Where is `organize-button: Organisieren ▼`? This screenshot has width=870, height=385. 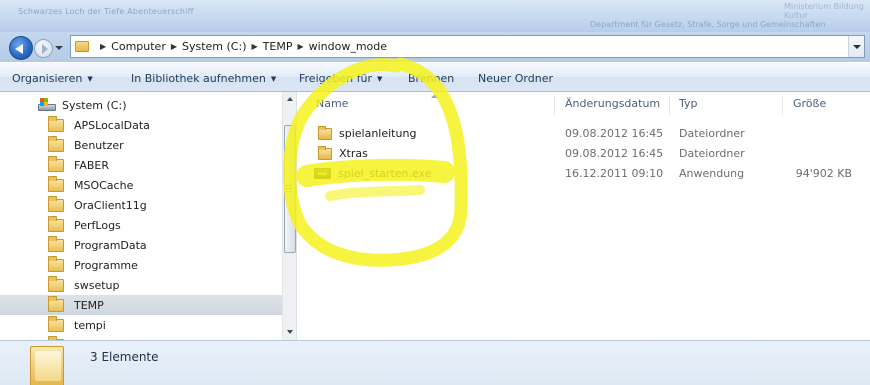 organize-button: Organisieren ▼ is located at coordinates (52, 78).